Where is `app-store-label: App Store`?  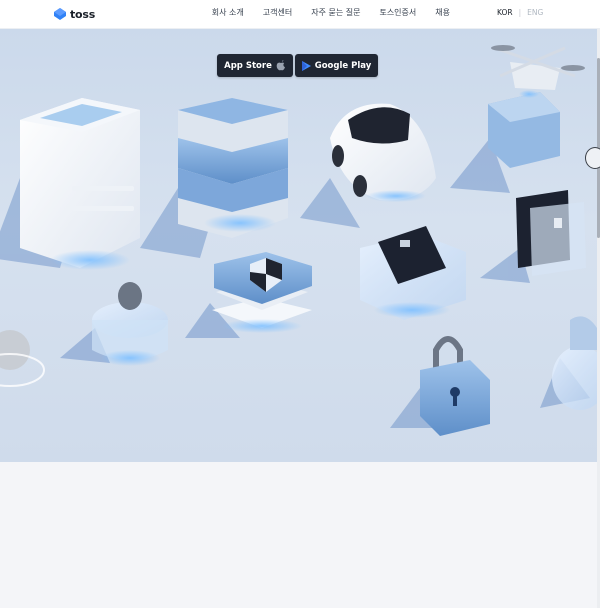
app-store-label: App Store is located at coordinates (248, 65).